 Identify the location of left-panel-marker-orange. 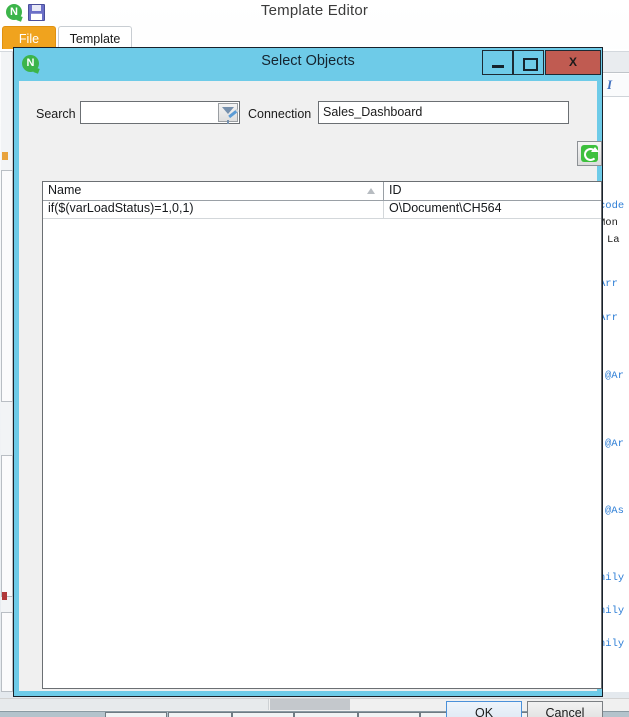
(5, 156).